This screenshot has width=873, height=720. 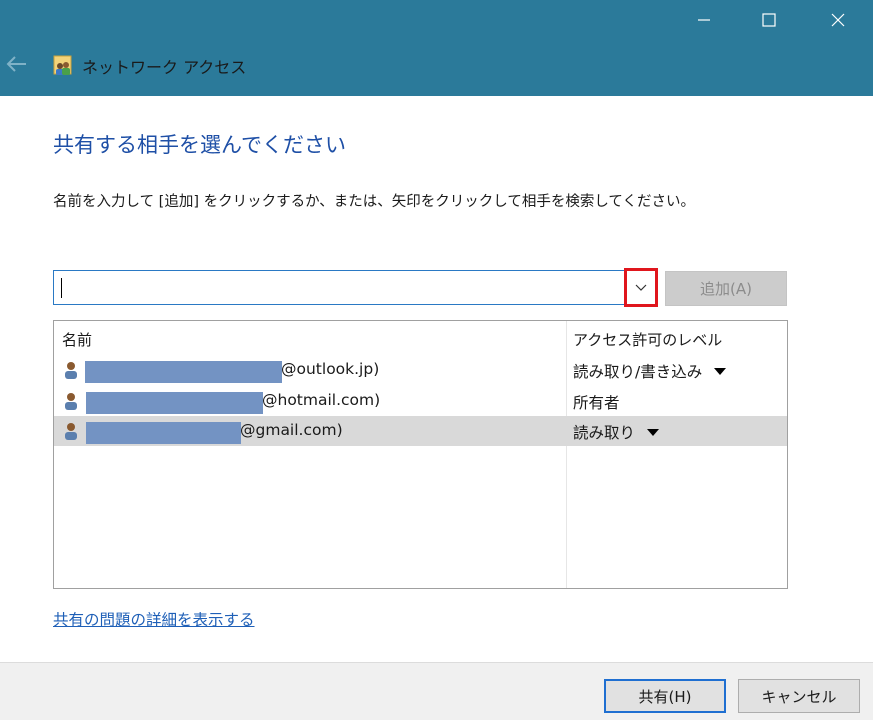 What do you see at coordinates (647, 339) in the screenshot?
I see `column-header-permission: アクセス許可のレベル` at bounding box center [647, 339].